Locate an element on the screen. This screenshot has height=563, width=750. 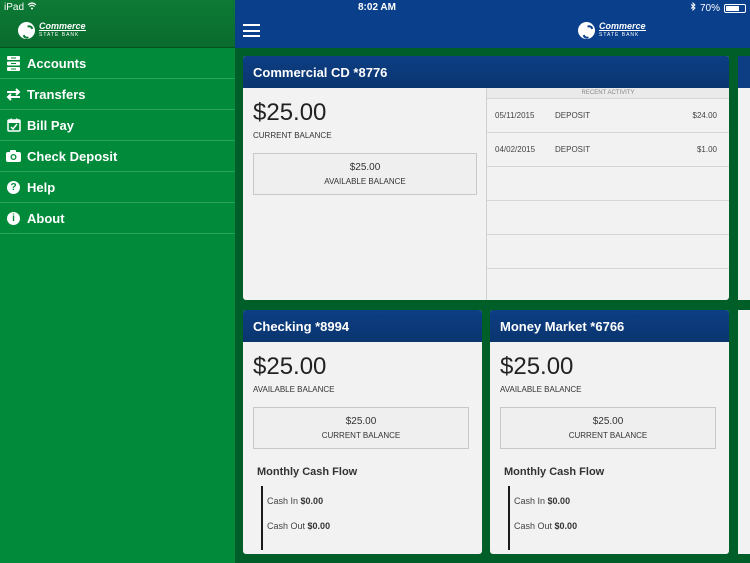
available-balance-amount: $25.00 is located at coordinates (365, 167).